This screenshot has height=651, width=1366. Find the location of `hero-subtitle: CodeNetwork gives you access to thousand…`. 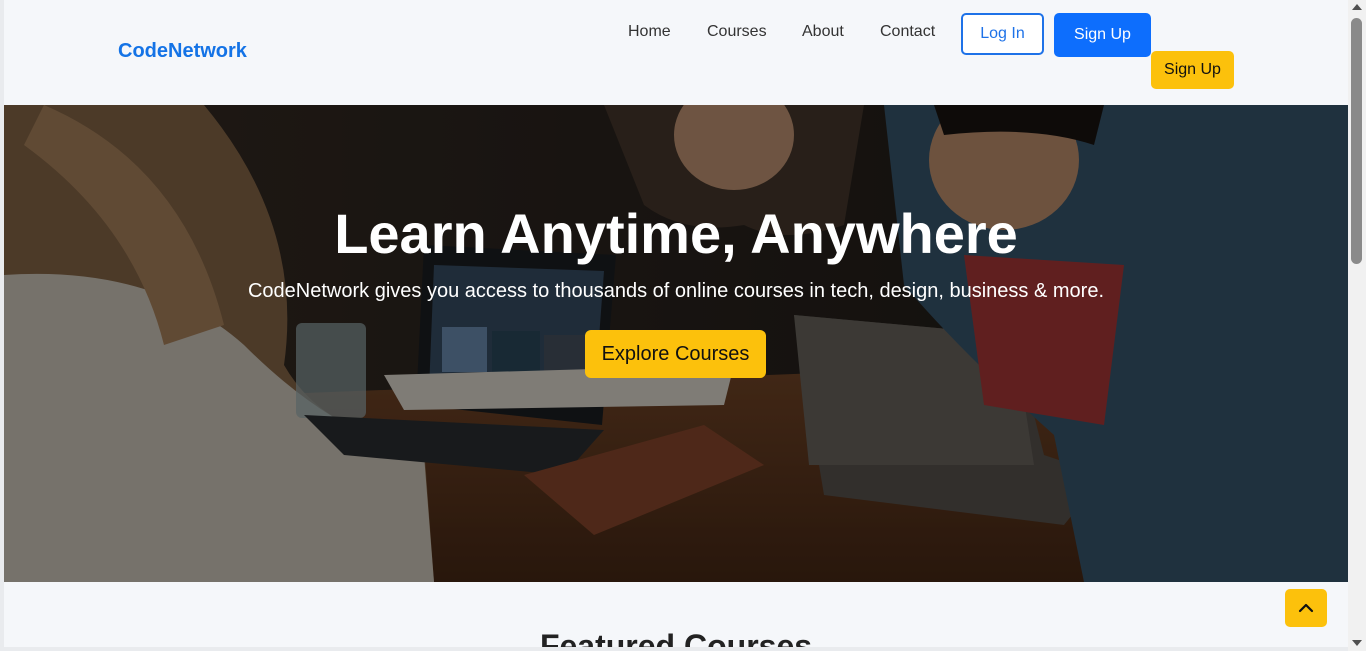

hero-subtitle: CodeNetwork gives you access to thousand… is located at coordinates (675, 291).